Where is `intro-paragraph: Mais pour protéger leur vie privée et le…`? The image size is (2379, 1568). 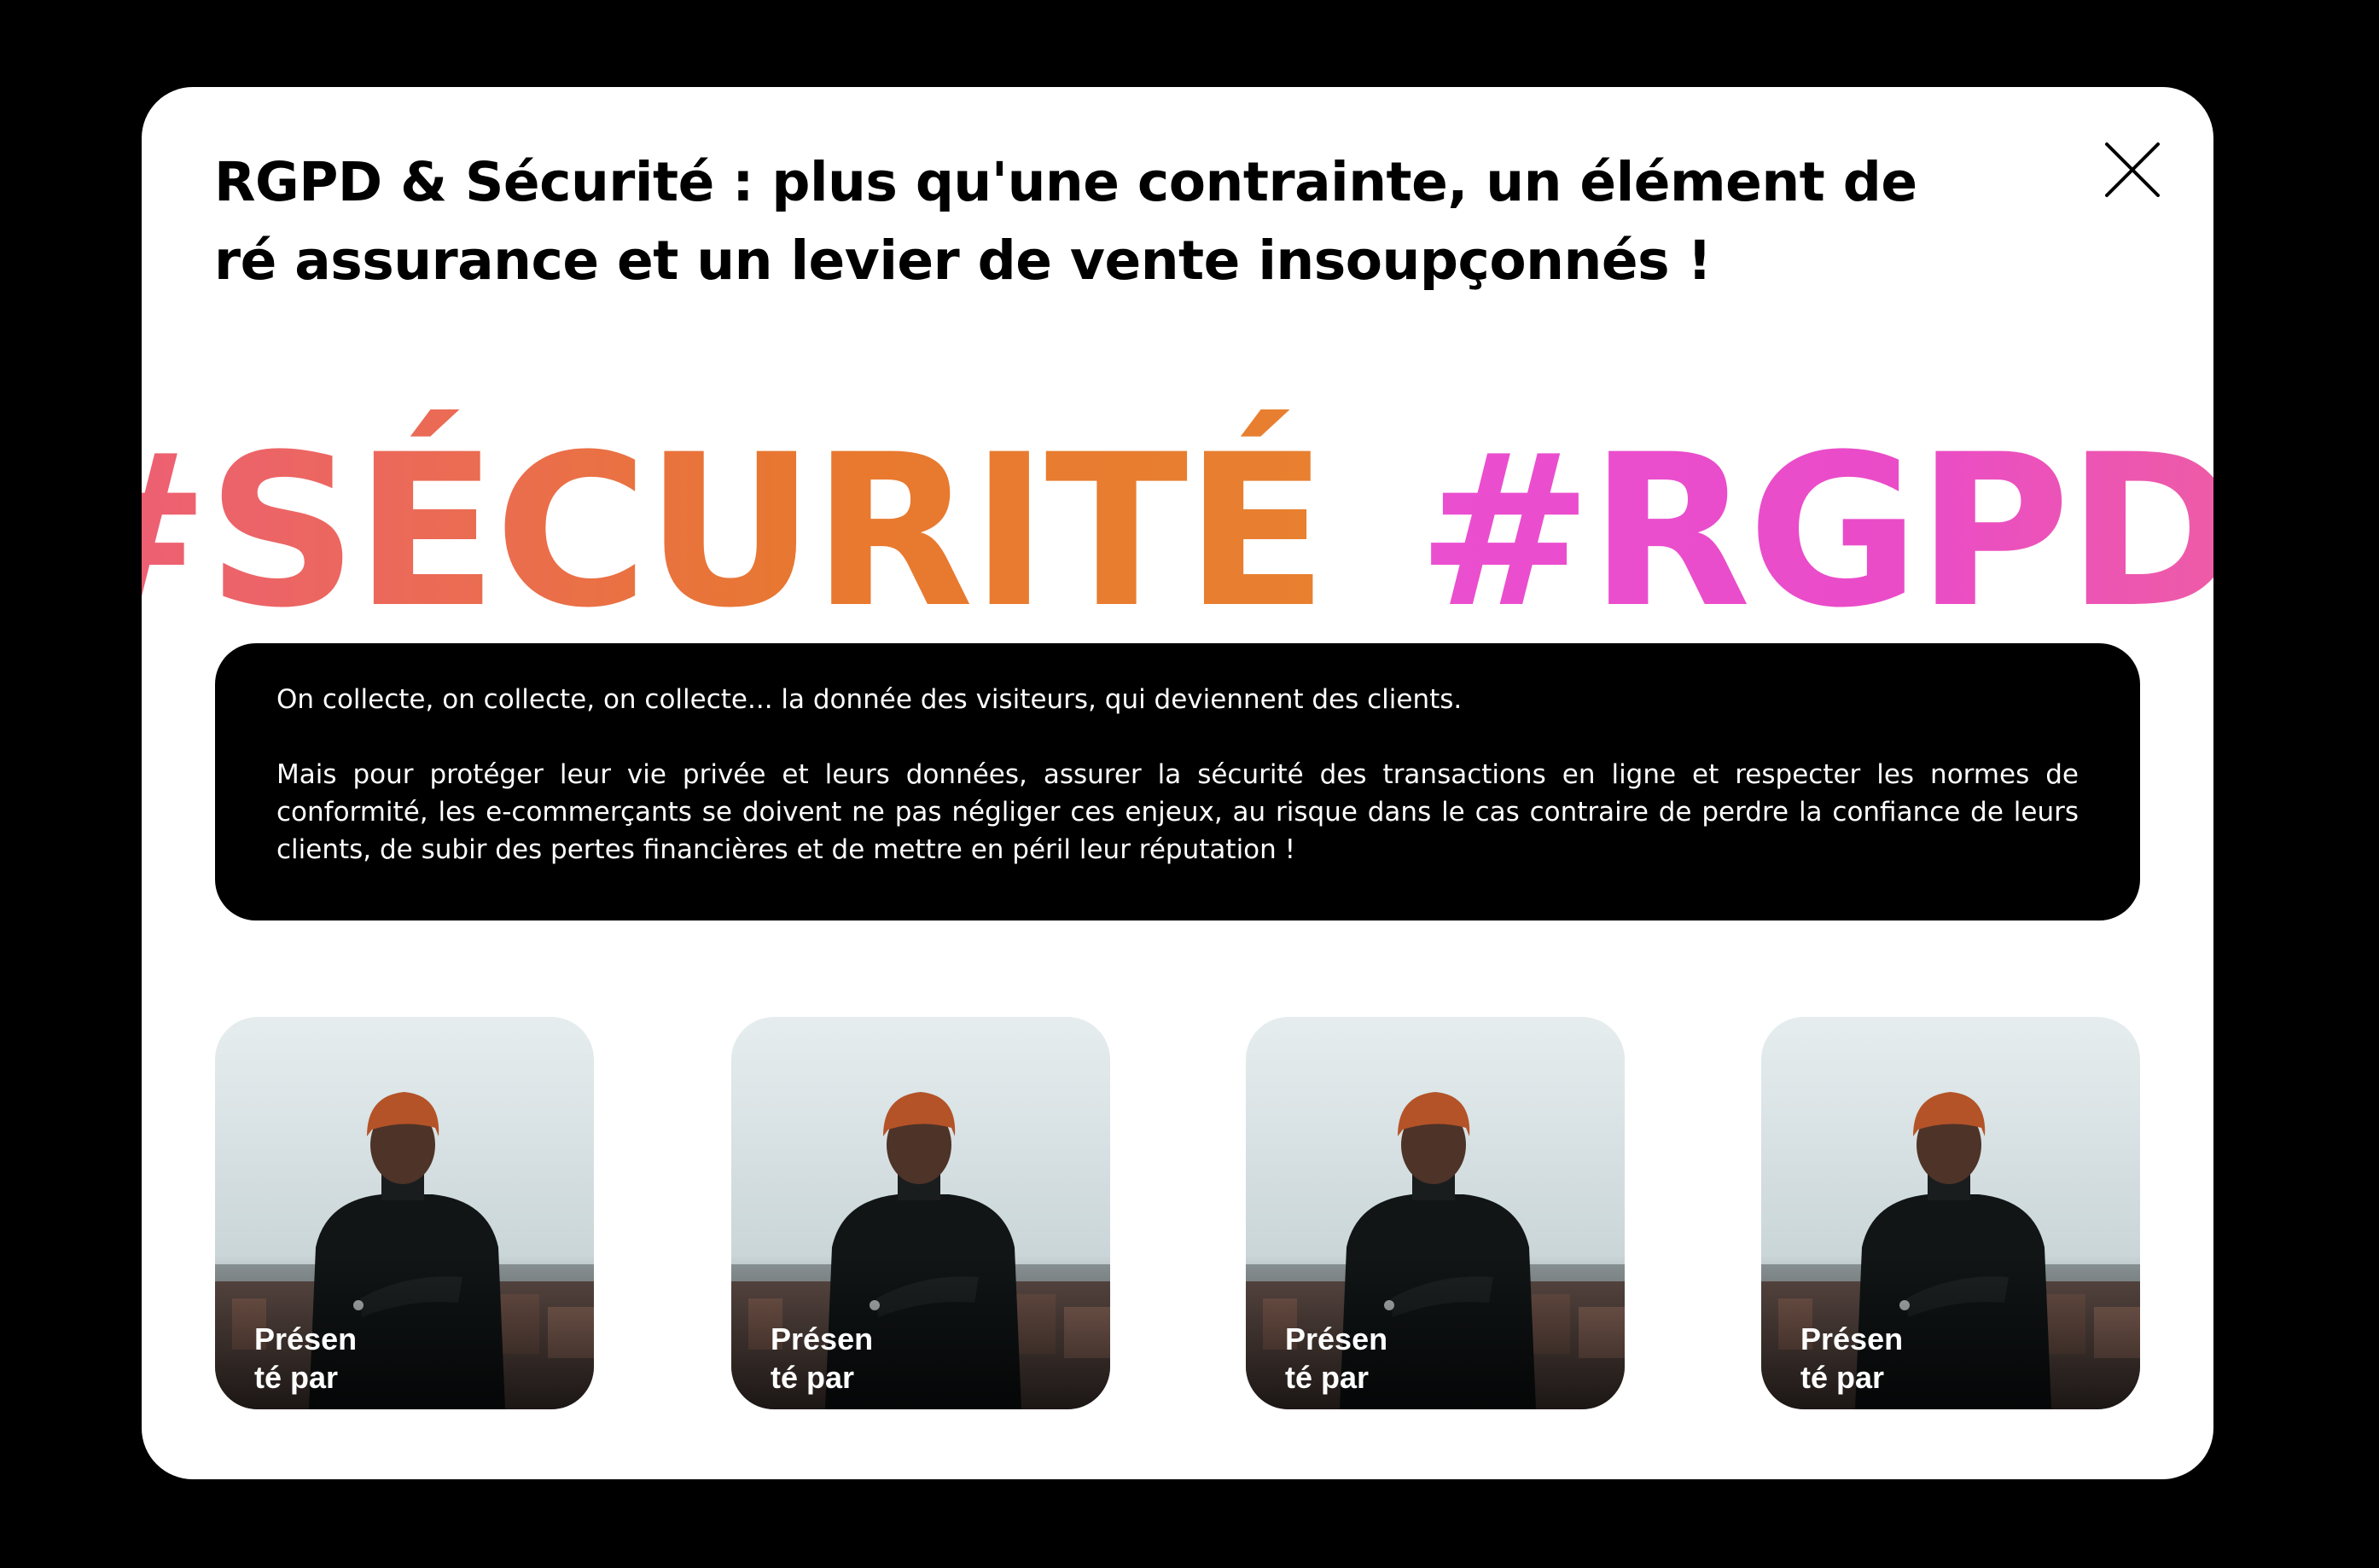
intro-paragraph: Mais pour protéger leur vie privée et le… is located at coordinates (1177, 812).